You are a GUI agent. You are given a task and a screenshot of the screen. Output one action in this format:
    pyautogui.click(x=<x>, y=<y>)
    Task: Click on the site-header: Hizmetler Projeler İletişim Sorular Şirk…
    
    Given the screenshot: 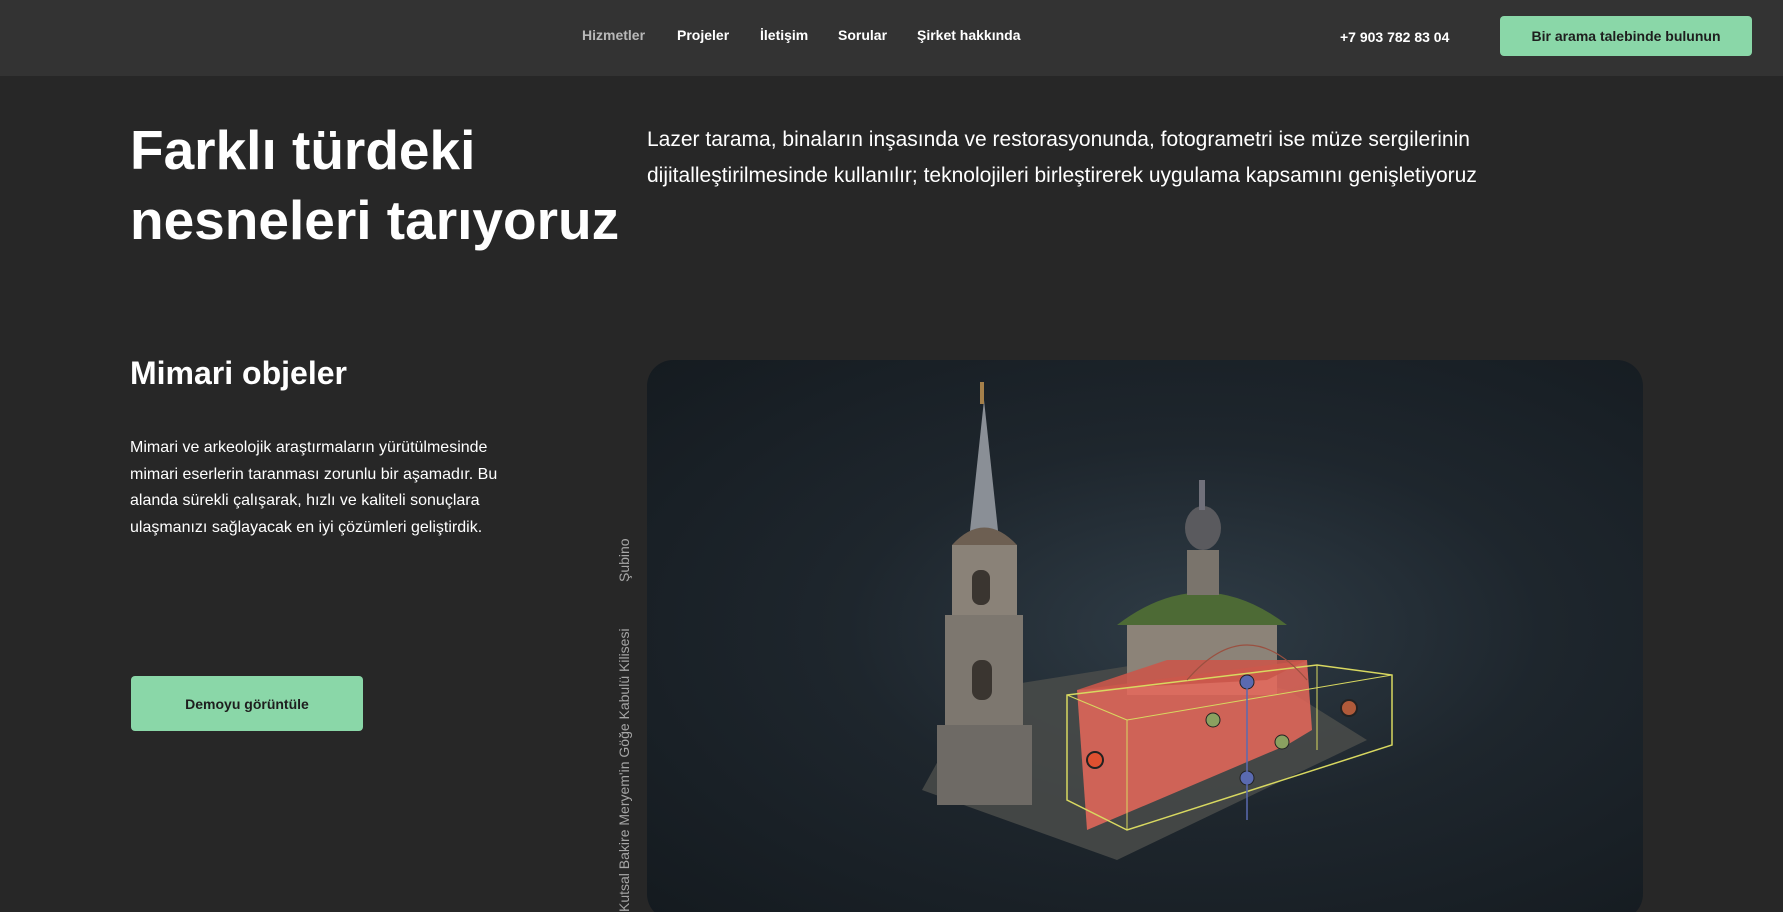 What is the action you would take?
    pyautogui.click(x=891, y=38)
    